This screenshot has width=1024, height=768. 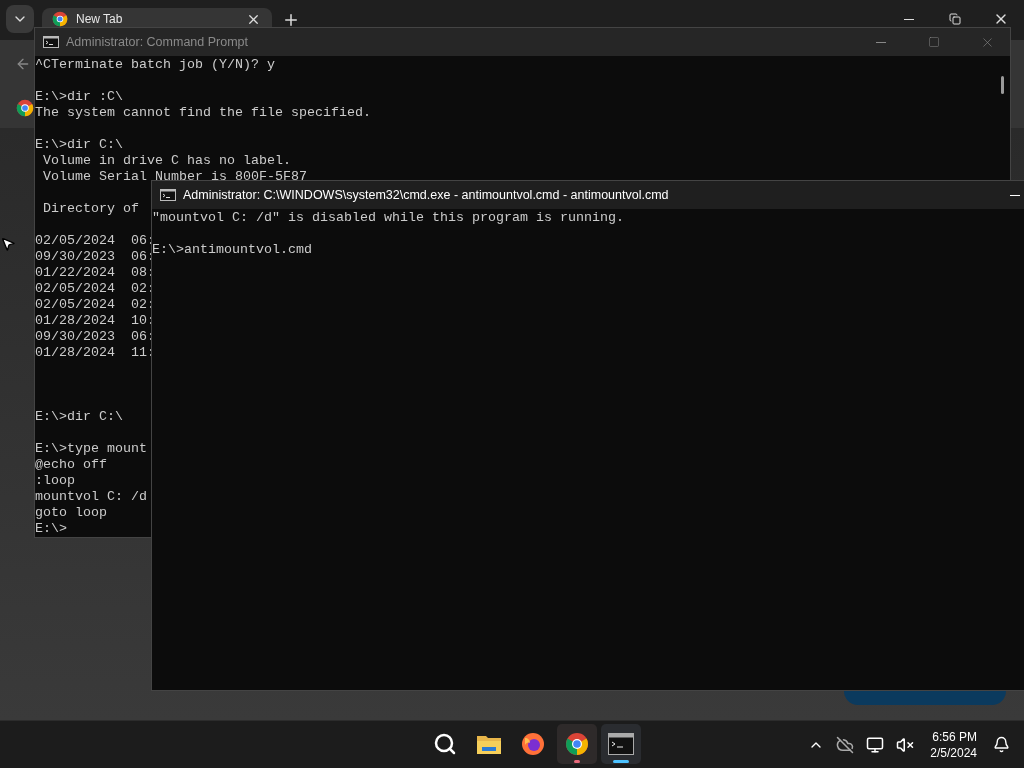 I want to click on tab-list-button, so click(x=20, y=19).